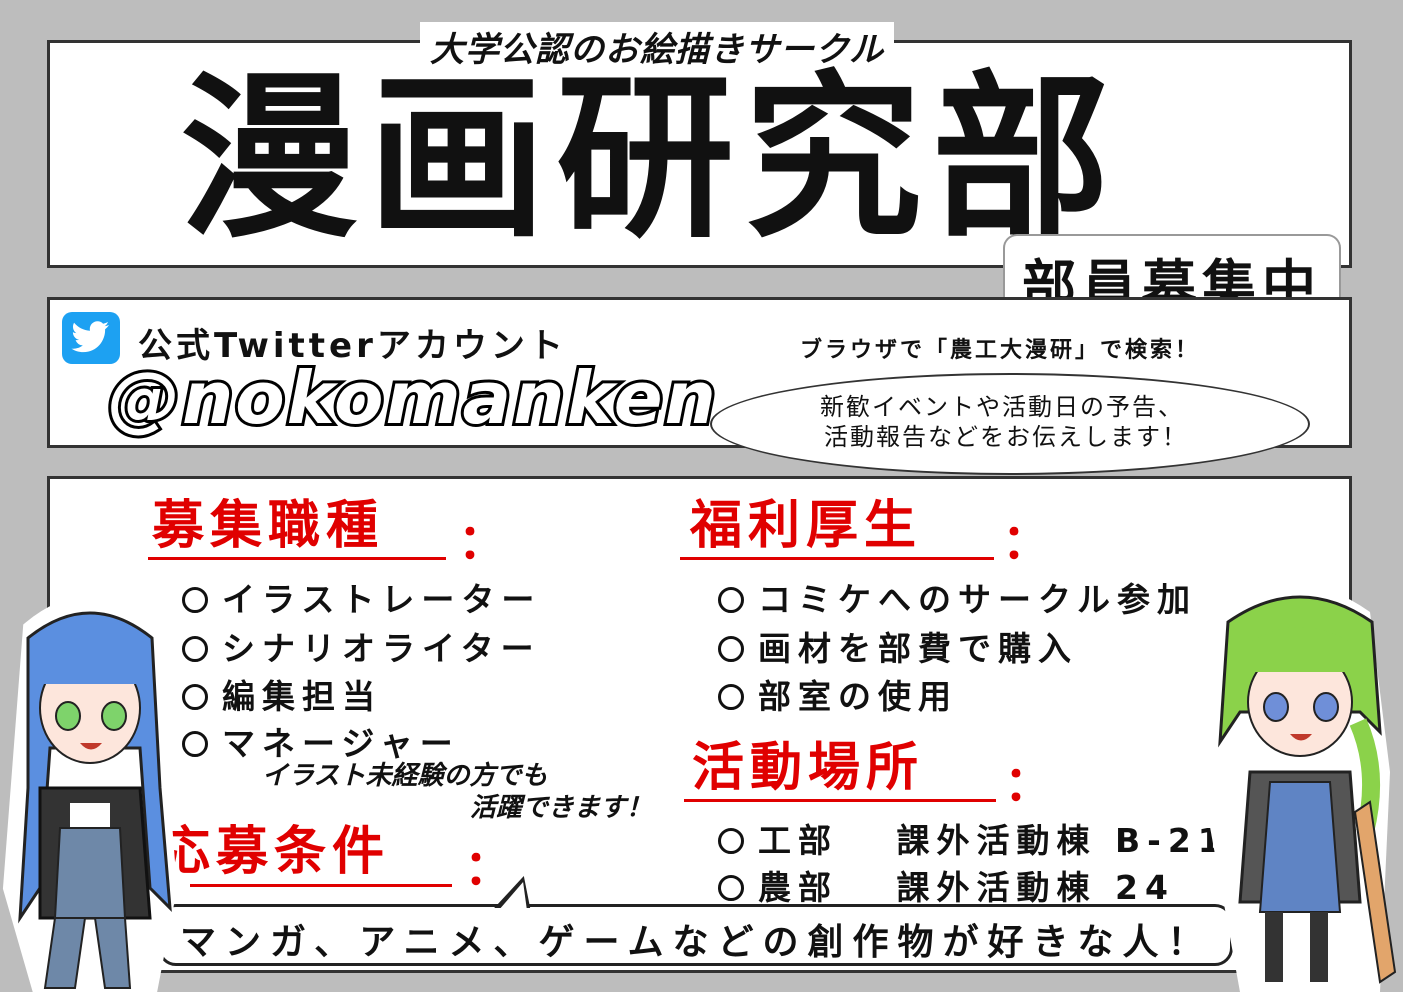 The width and height of the screenshot is (1403, 992). Describe the element at coordinates (1004, 422) in the screenshot. I see `twitter-description: 新歓イベントや活動日の予告、 活動報告などをお伝えします！` at that location.